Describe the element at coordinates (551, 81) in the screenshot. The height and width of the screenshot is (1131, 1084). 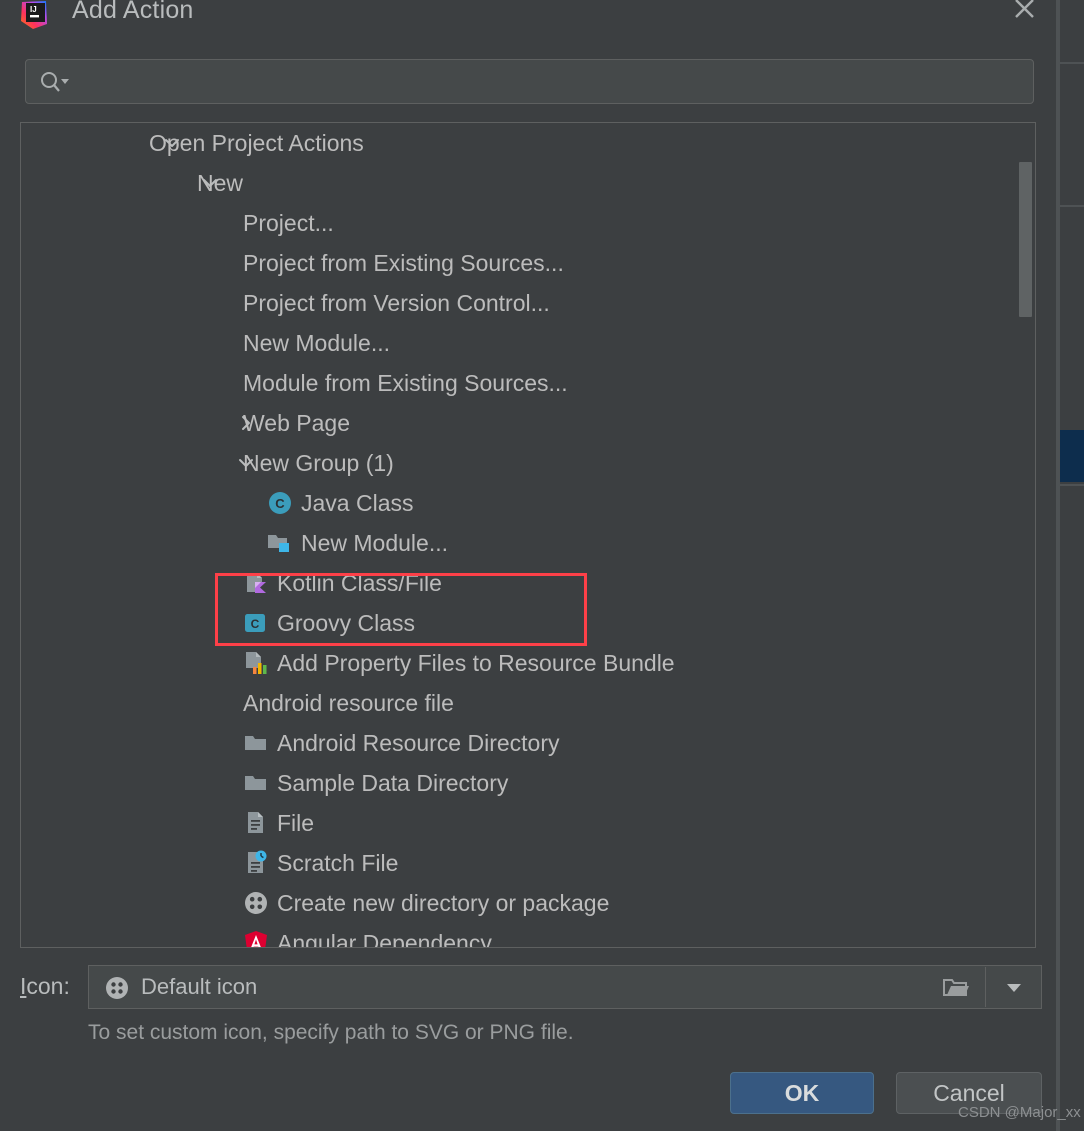
I see `search-input` at that location.